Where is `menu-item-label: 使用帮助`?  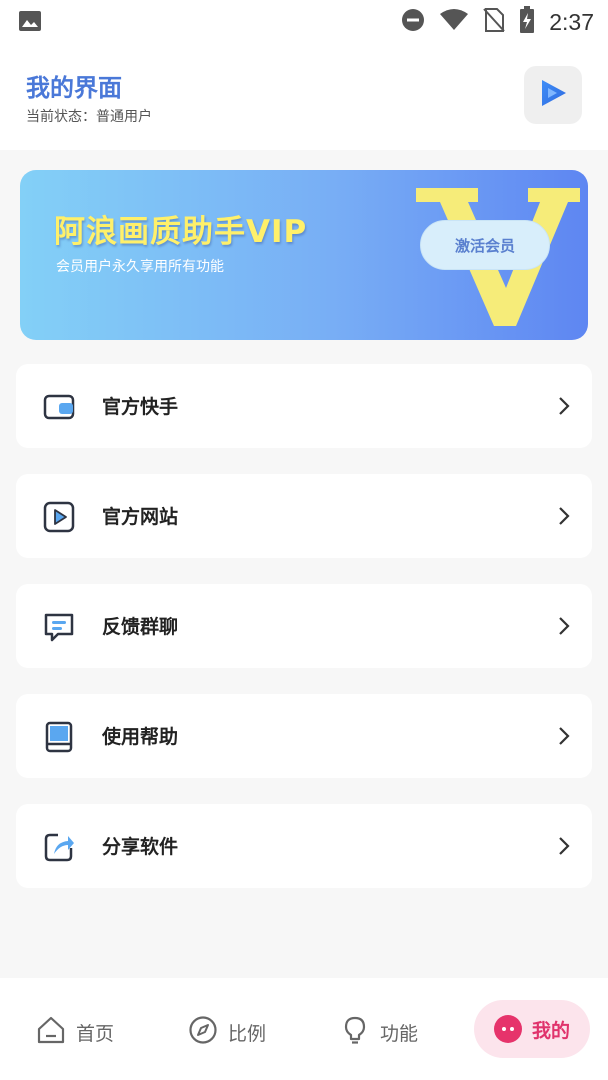
menu-item-label: 使用帮助 is located at coordinates (140, 737).